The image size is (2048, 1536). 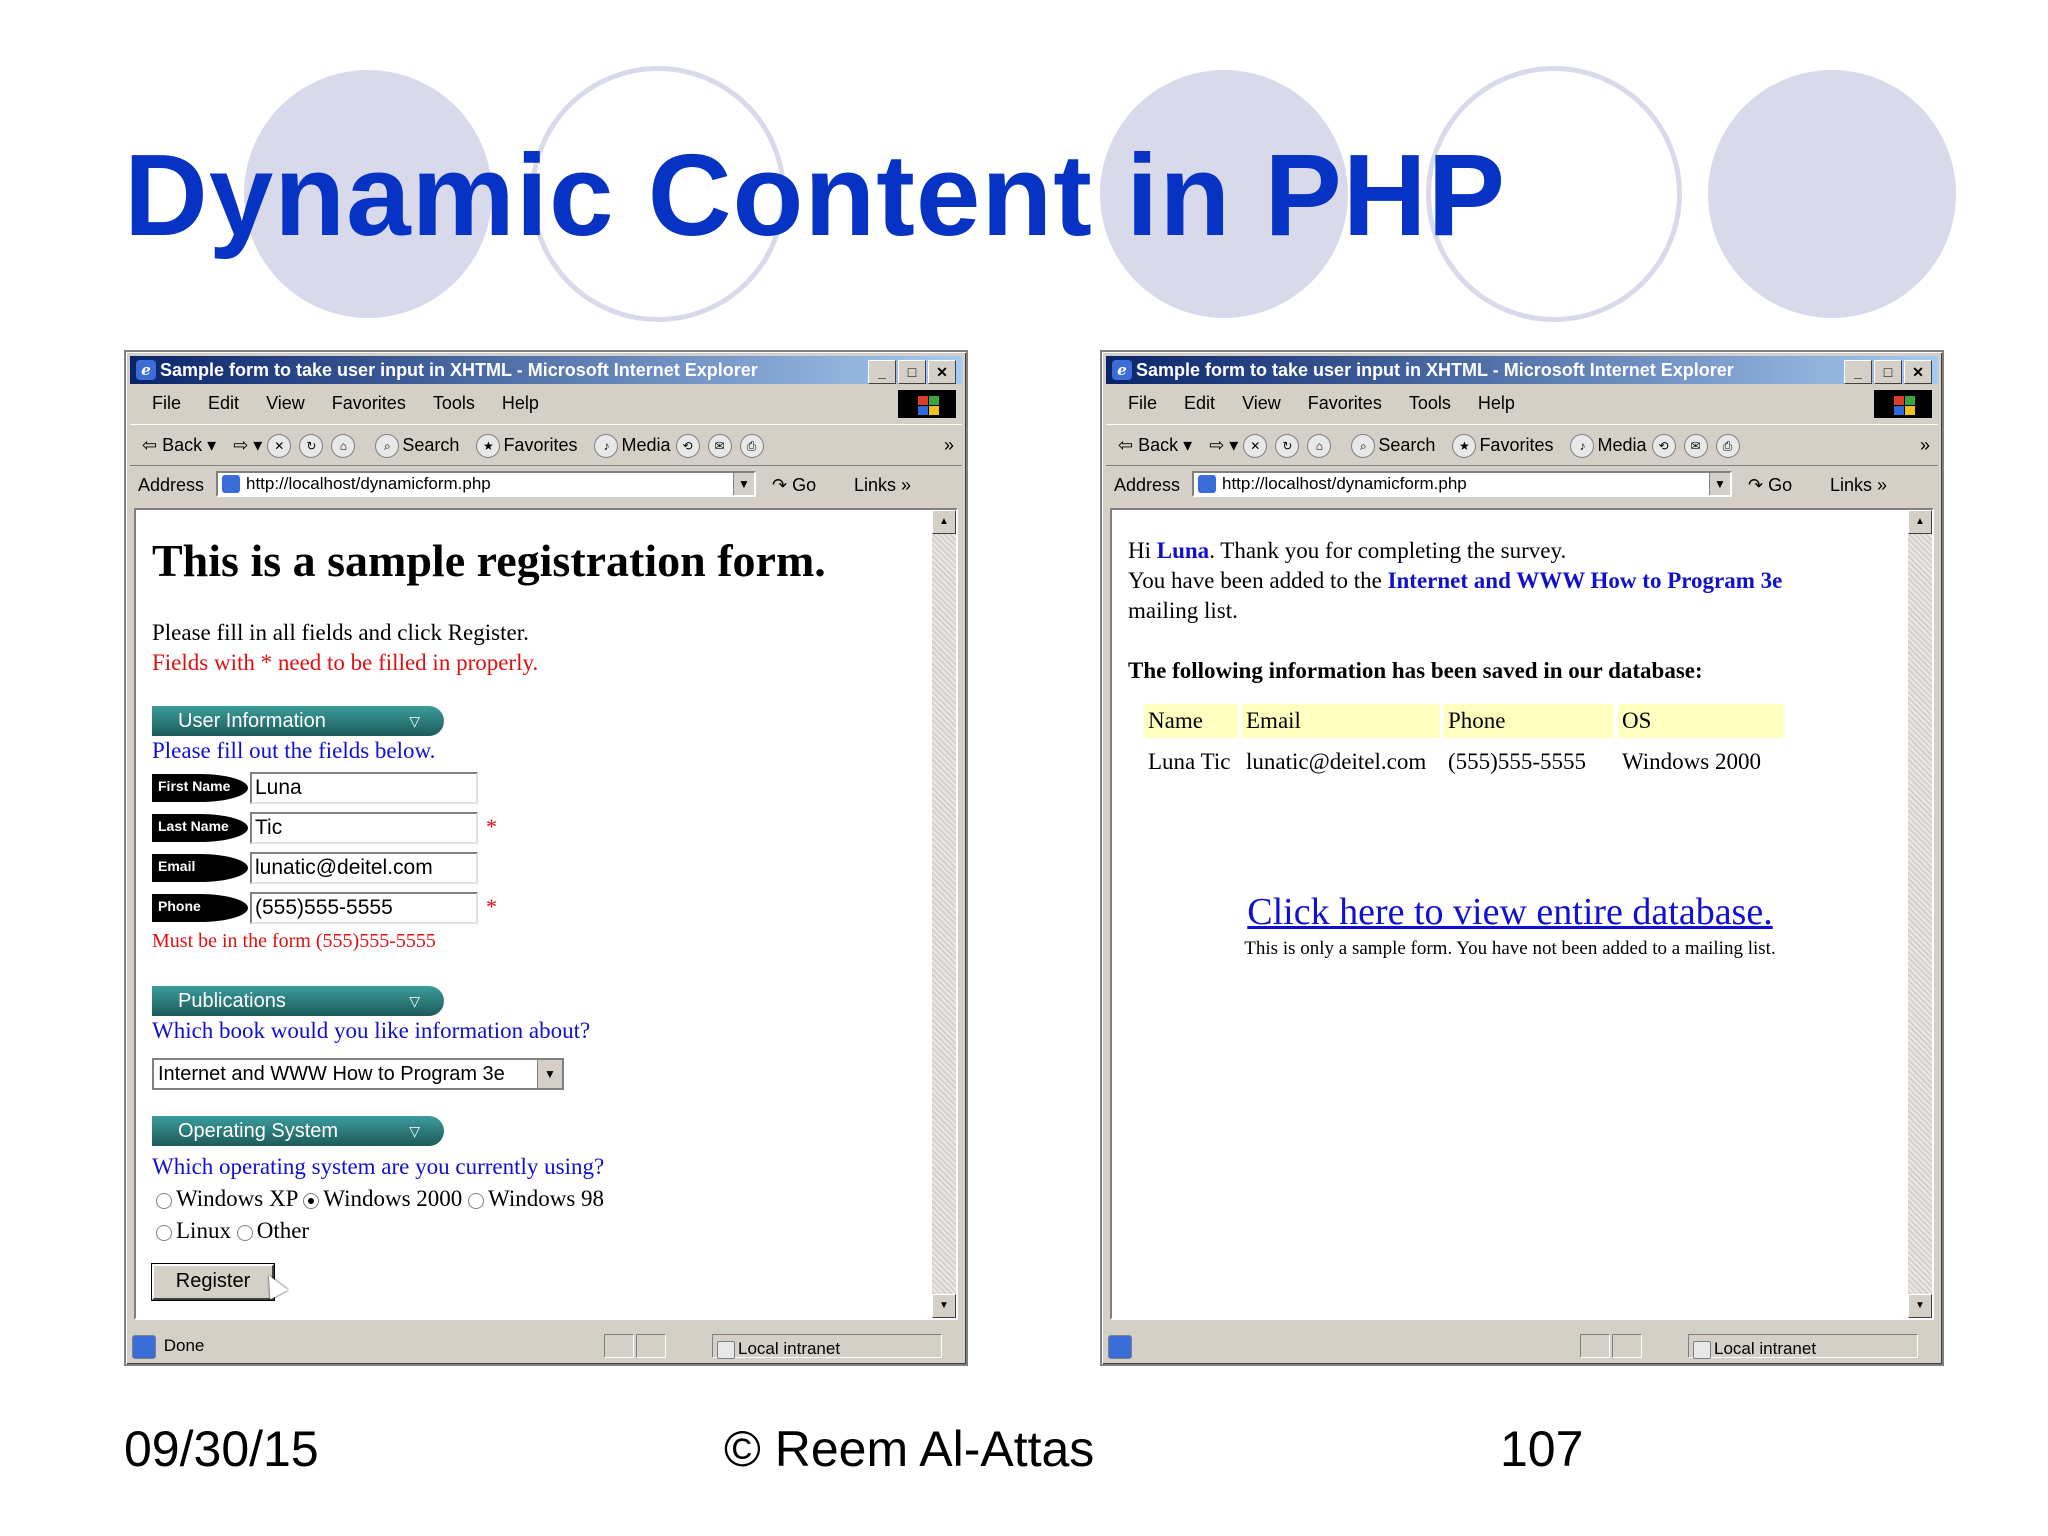 I want to click on chevron-down-icon: ▽, so click(x=414, y=721).